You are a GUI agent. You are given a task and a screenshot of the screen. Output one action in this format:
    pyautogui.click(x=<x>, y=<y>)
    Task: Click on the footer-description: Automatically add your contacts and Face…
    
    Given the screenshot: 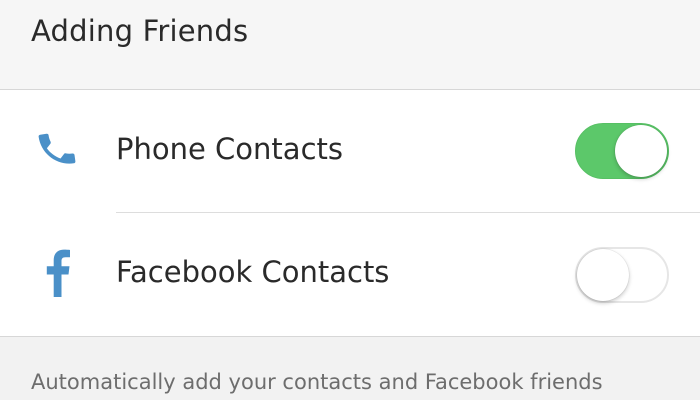 What is the action you would take?
    pyautogui.click(x=317, y=382)
    